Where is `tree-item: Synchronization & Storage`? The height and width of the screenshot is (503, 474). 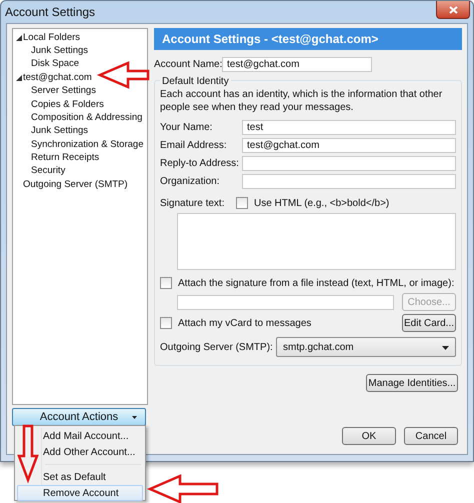 tree-item: Synchronization & Storage is located at coordinates (80, 145).